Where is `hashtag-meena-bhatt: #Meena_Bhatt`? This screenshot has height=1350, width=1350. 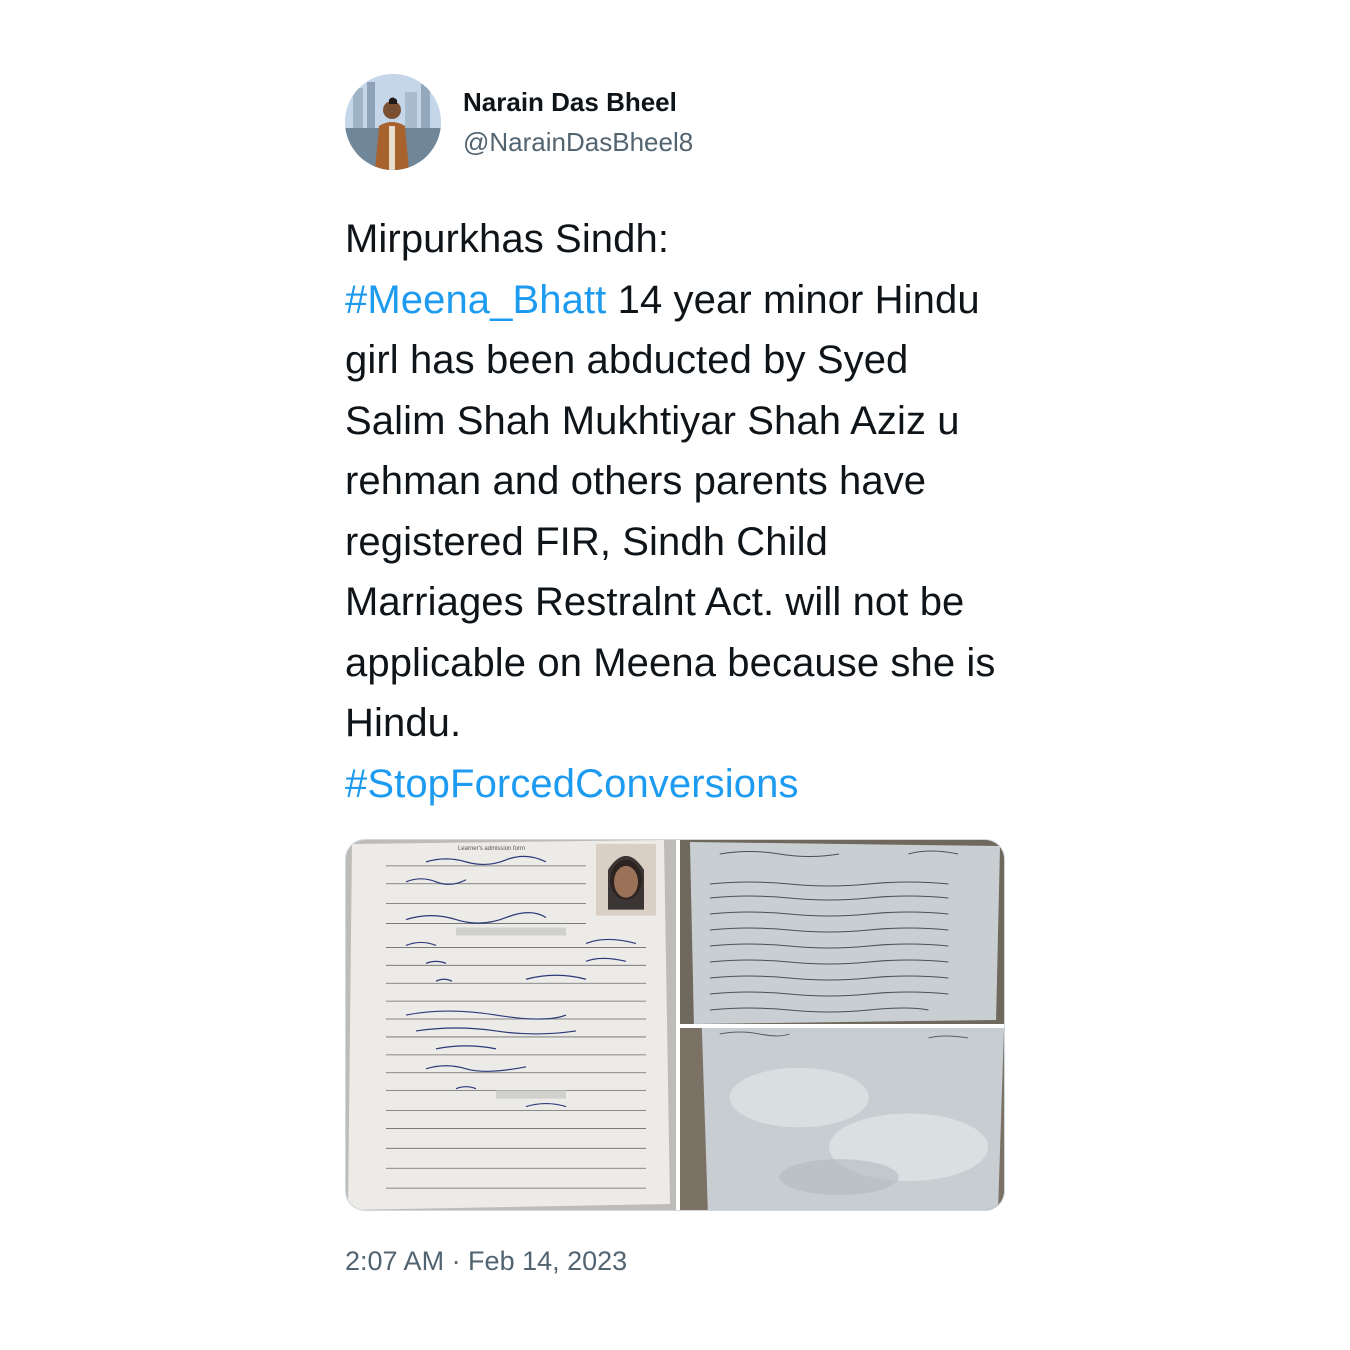 hashtag-meena-bhatt: #Meena_Bhatt is located at coordinates (475, 300).